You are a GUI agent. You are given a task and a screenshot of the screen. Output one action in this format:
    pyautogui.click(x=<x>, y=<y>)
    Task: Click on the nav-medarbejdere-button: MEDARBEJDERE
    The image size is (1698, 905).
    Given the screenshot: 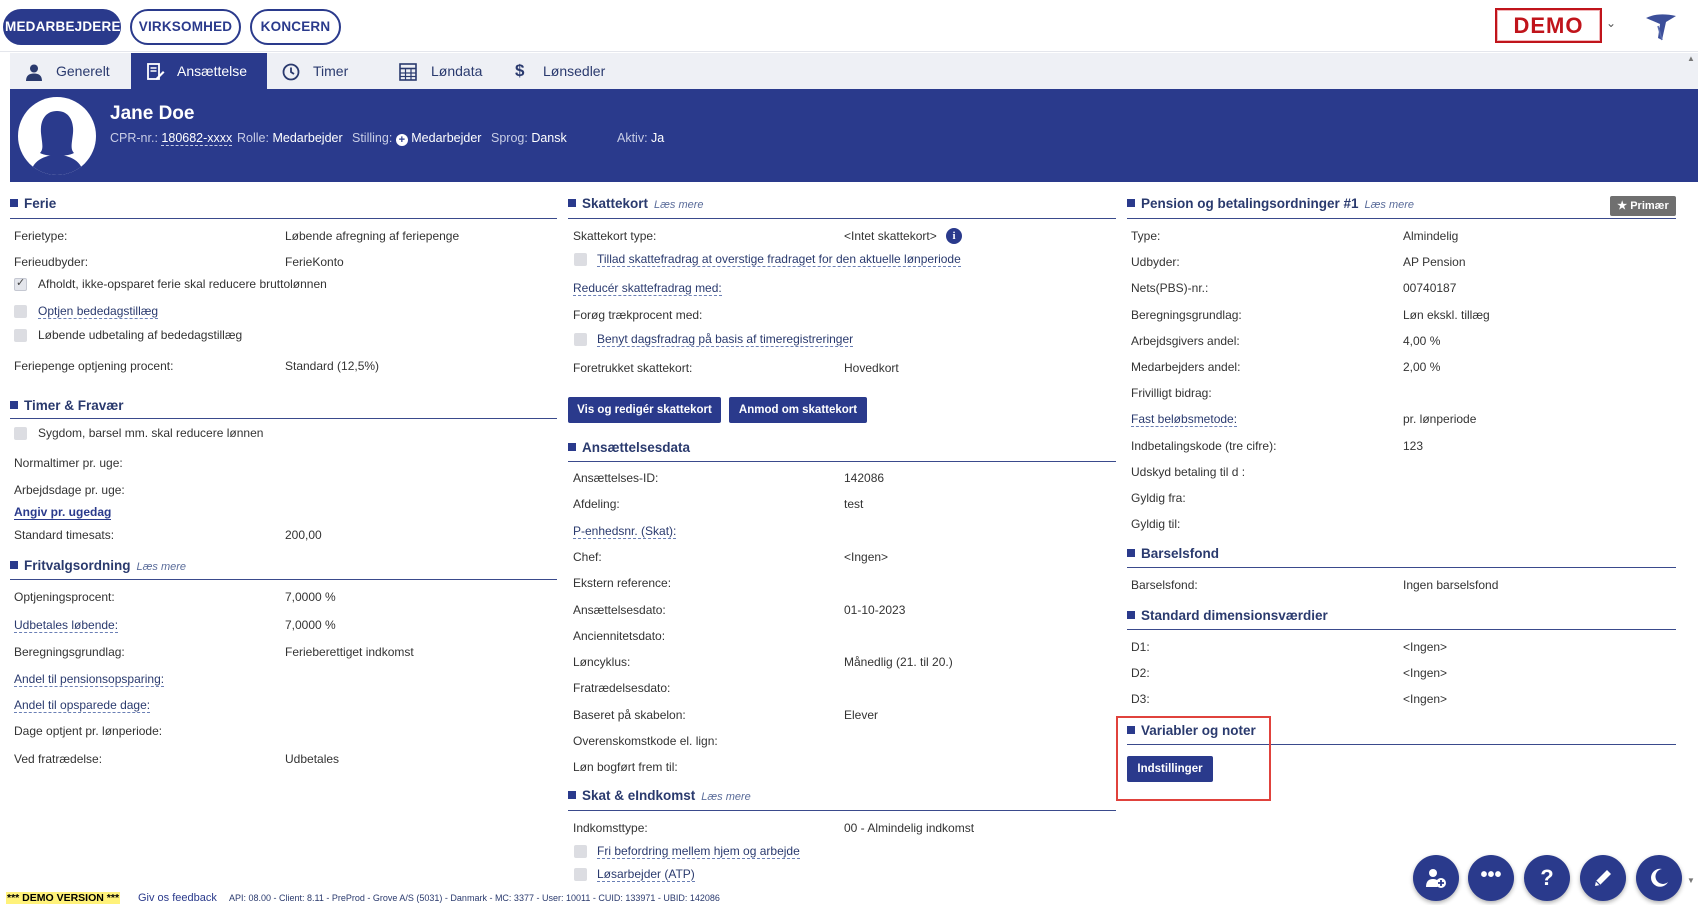 What is the action you would take?
    pyautogui.click(x=62, y=27)
    